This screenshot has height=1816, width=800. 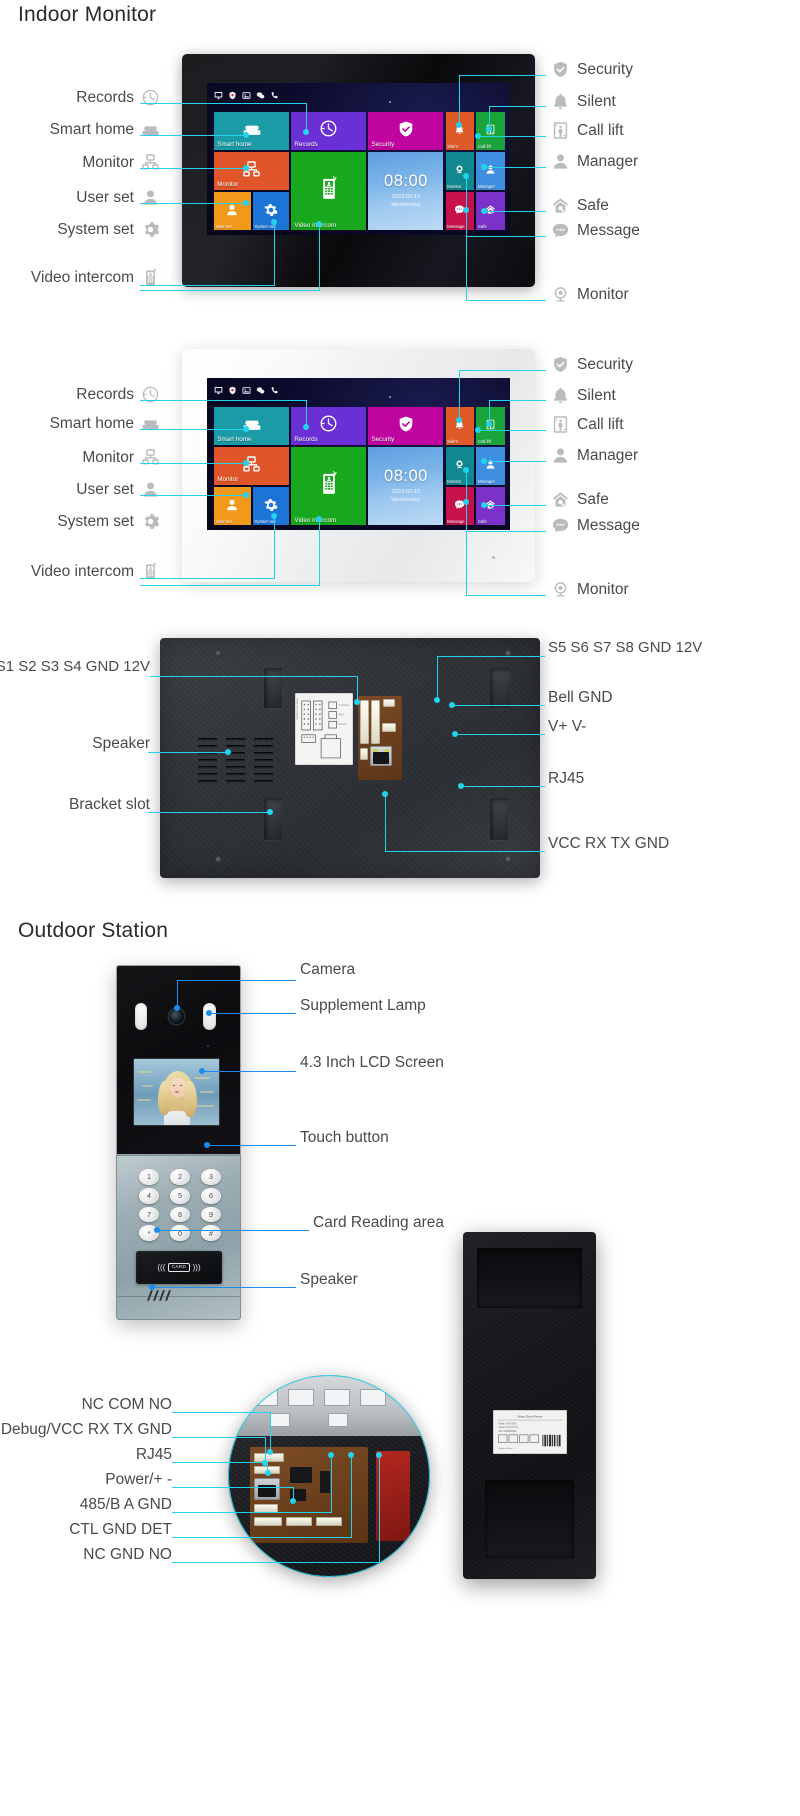 I want to click on camera-lens, so click(x=176, y=1016).